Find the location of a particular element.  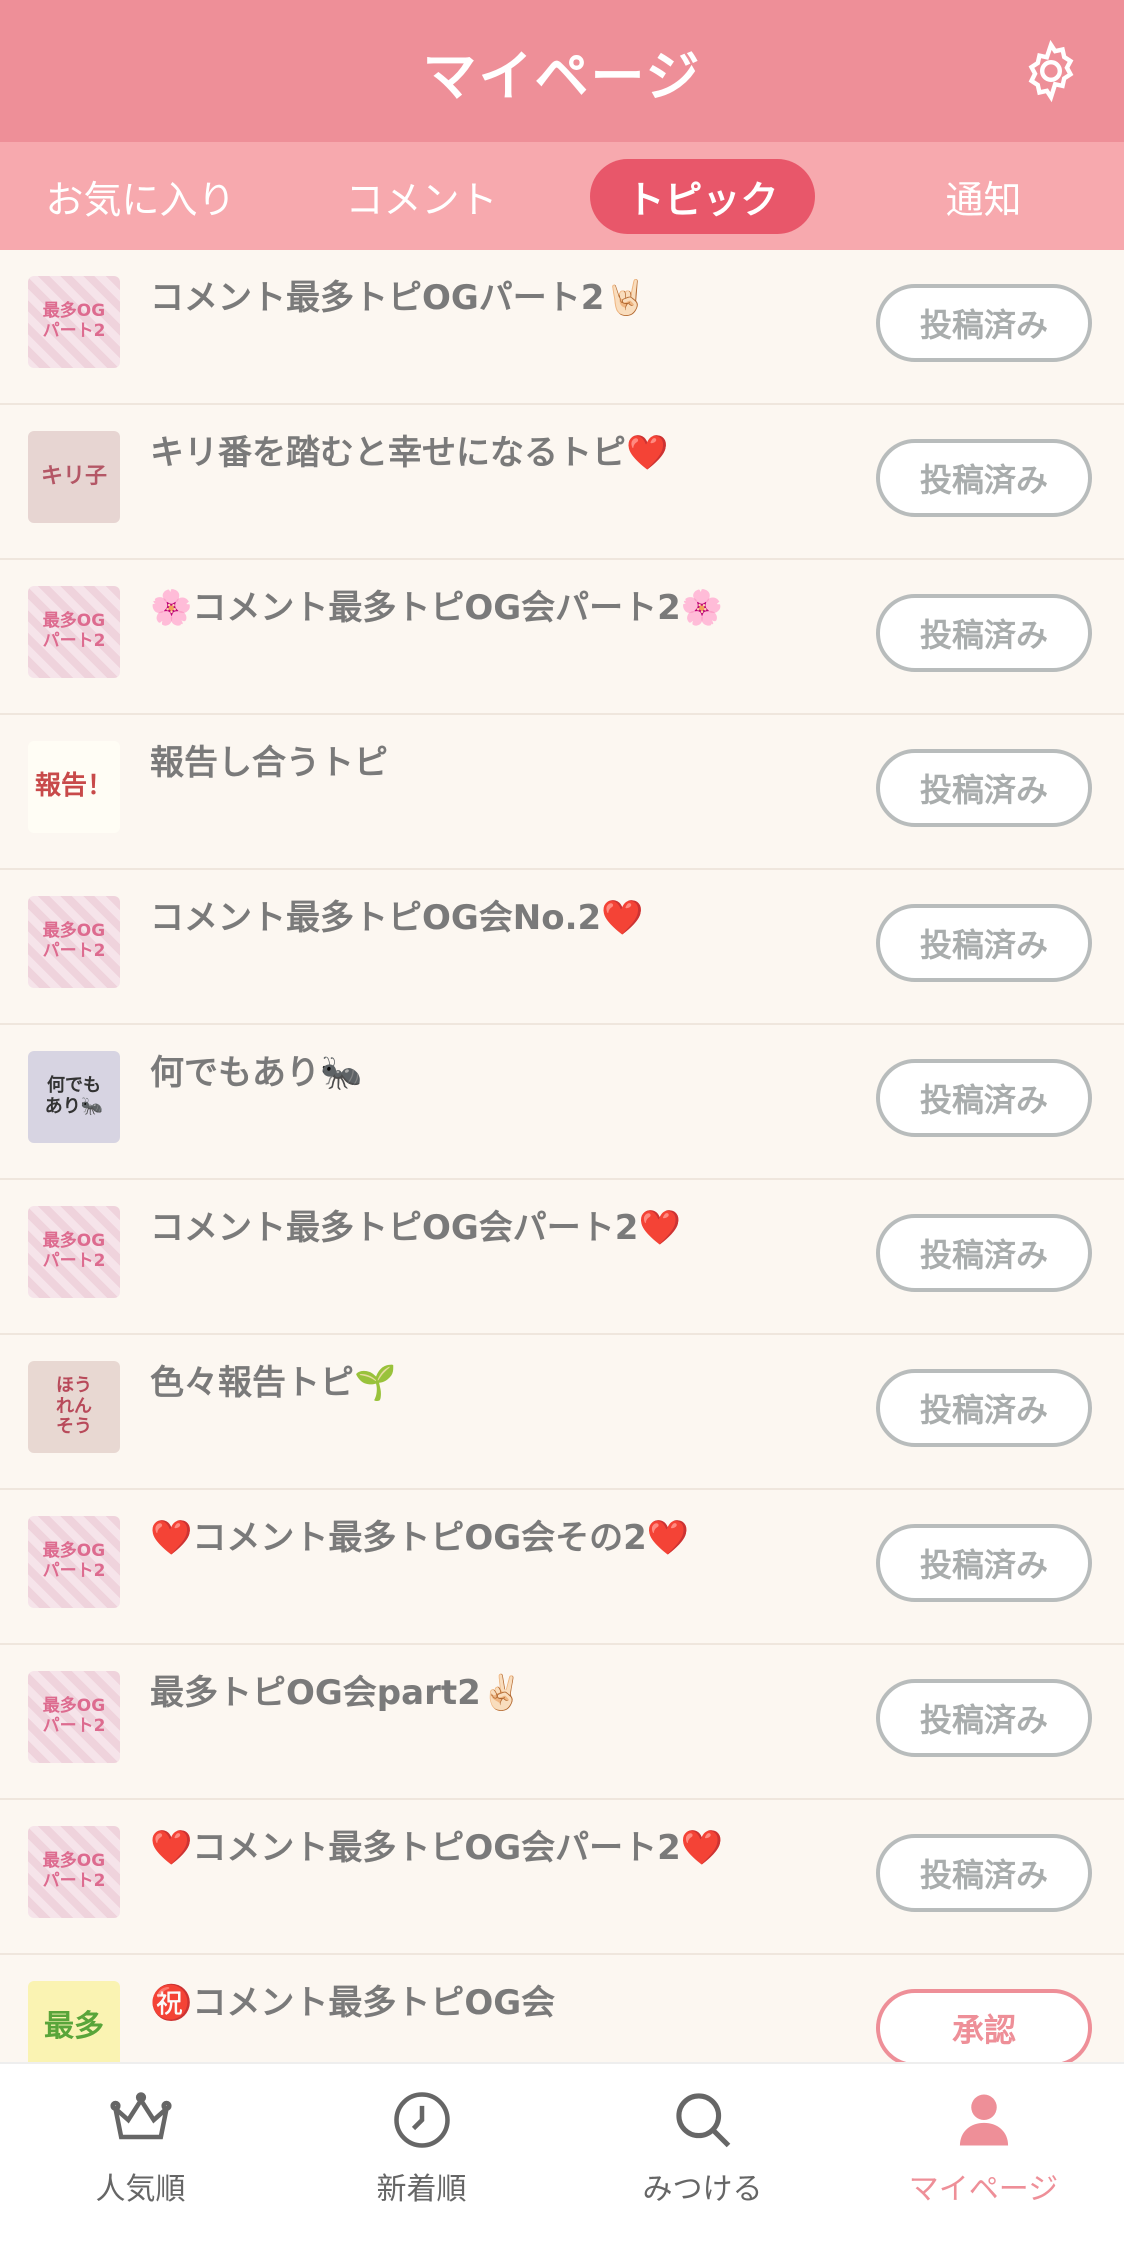

search-icon is located at coordinates (702, 2120).